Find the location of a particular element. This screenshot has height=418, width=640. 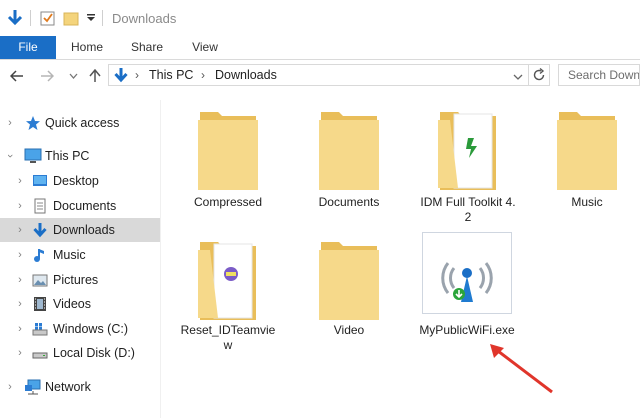

file-name: Compressed is located at coordinates (228, 202).